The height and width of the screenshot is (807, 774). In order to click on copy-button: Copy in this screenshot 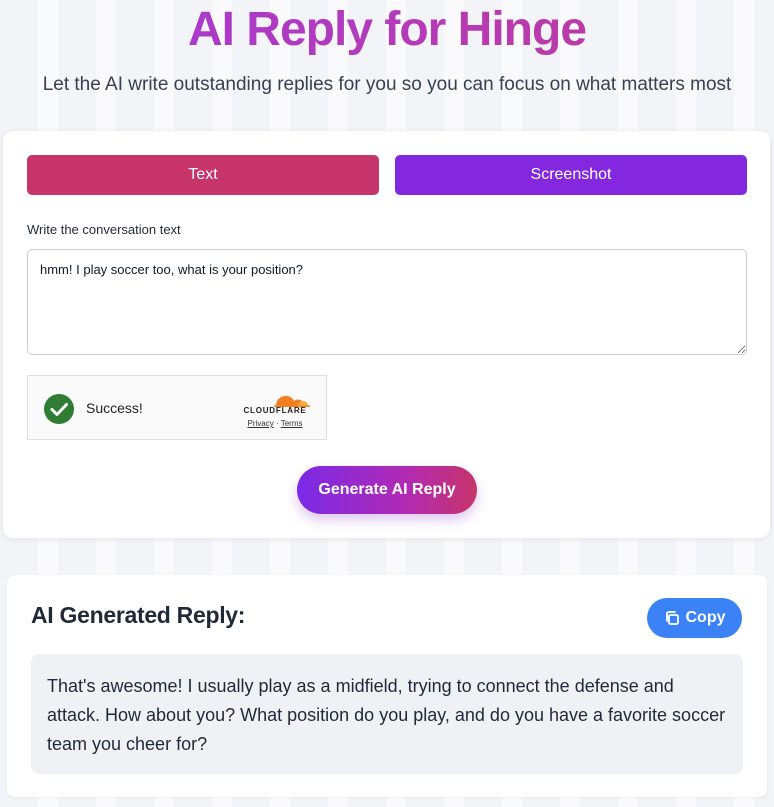, I will do `click(694, 618)`.